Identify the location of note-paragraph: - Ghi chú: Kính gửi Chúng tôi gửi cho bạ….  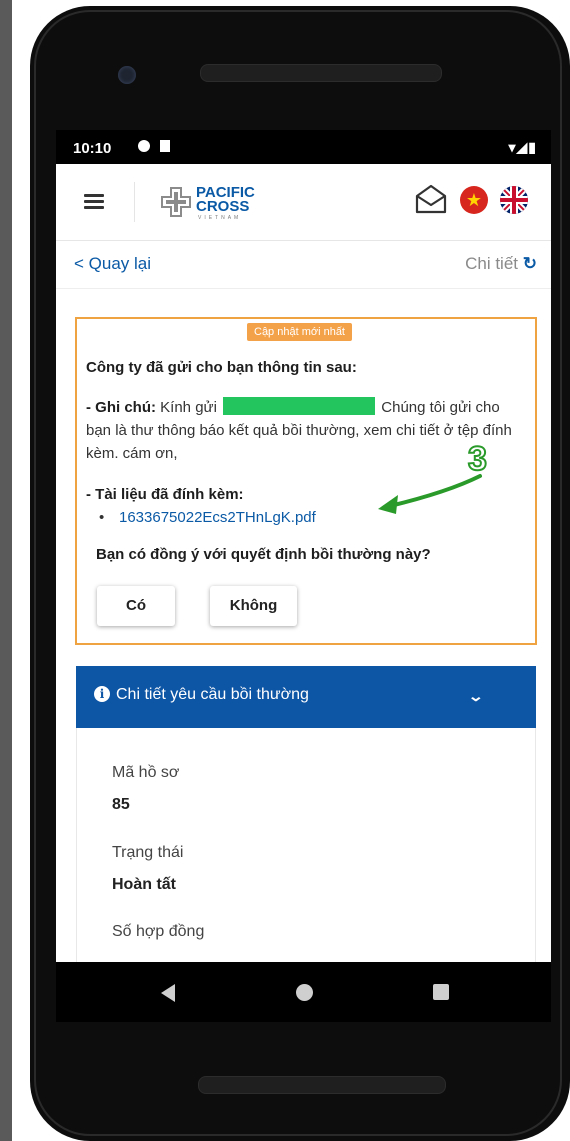
(306, 430).